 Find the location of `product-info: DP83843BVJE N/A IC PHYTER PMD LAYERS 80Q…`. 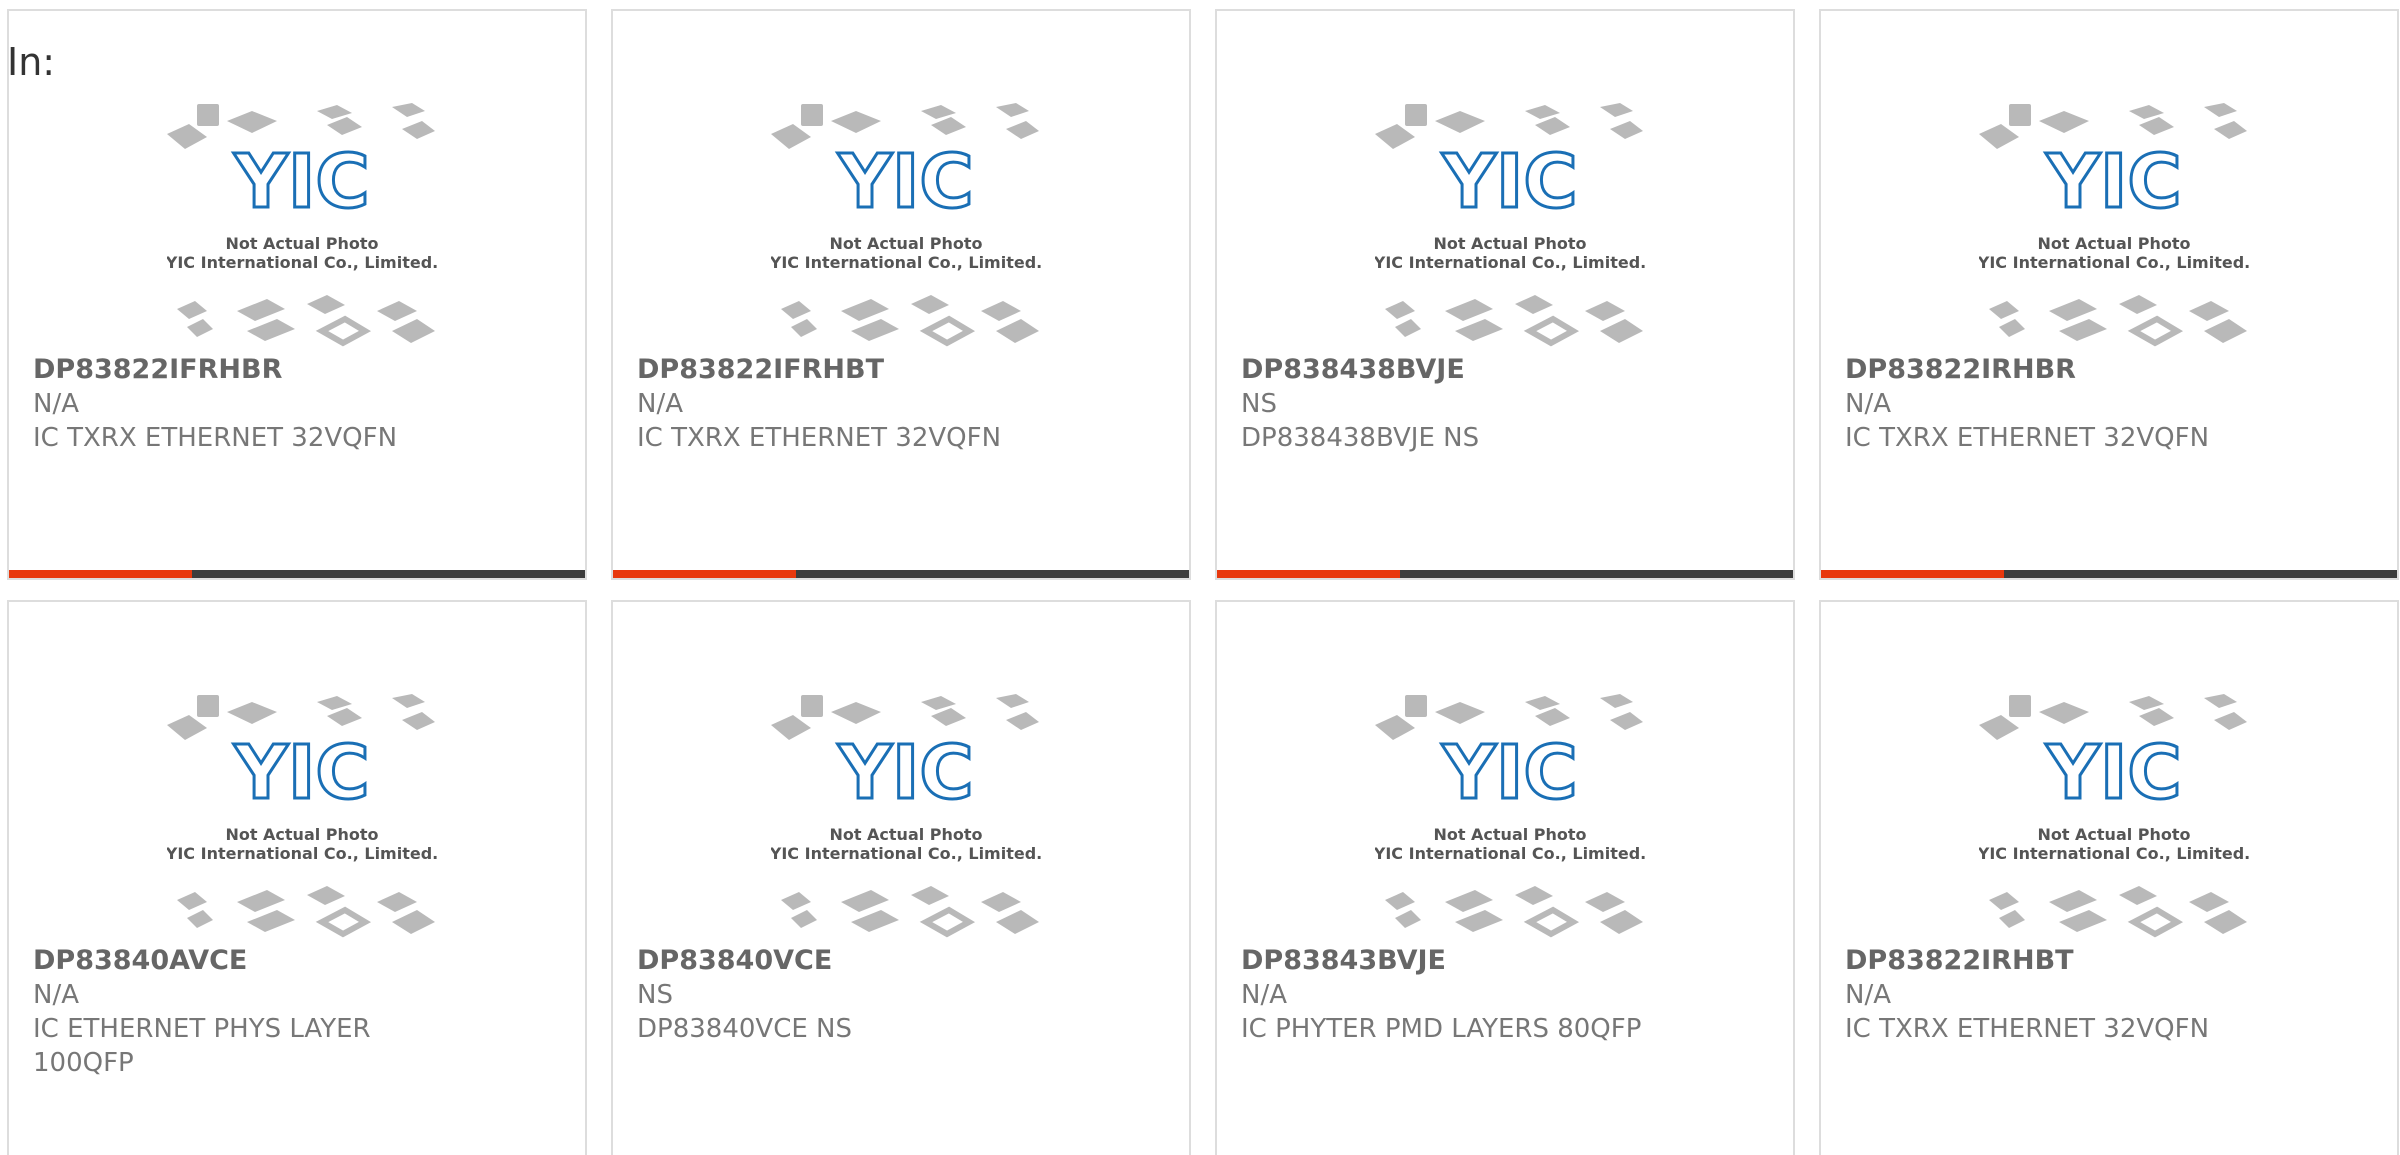

product-info: DP83843BVJE N/A IC PHYTER PMD LAYERS 80Q… is located at coordinates (1505, 995).